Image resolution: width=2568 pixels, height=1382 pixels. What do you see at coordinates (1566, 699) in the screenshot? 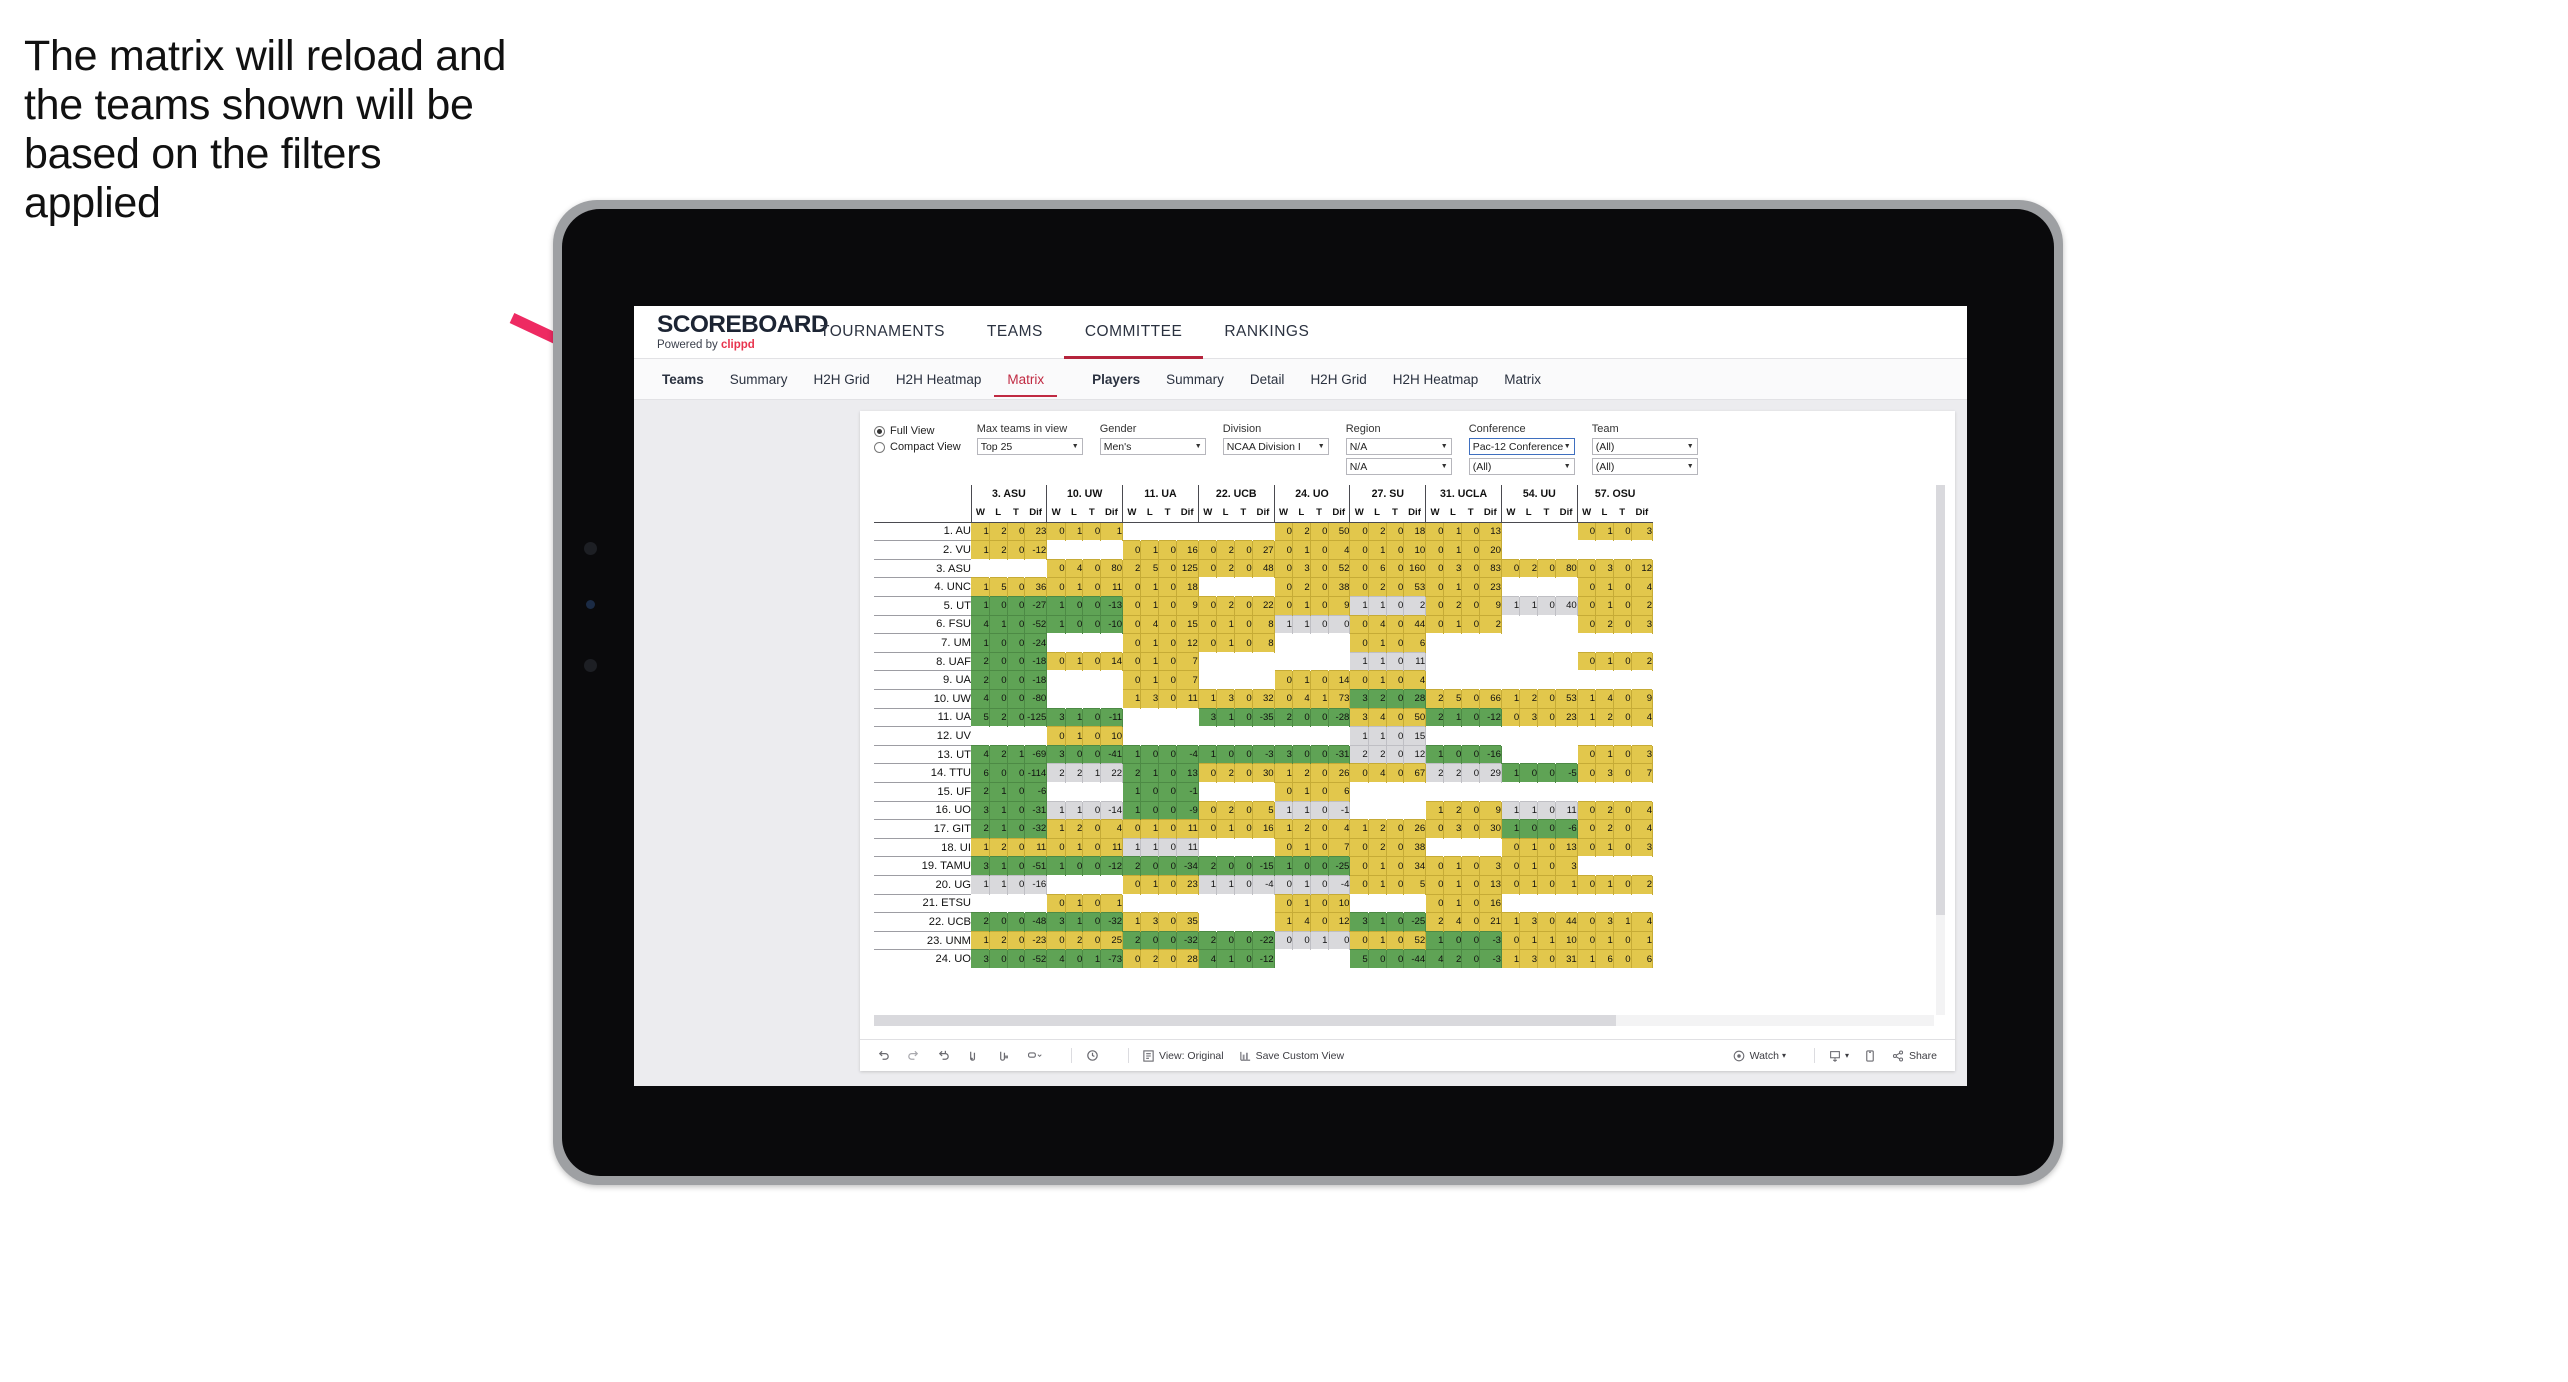
I see `matrix-cell: 53` at bounding box center [1566, 699].